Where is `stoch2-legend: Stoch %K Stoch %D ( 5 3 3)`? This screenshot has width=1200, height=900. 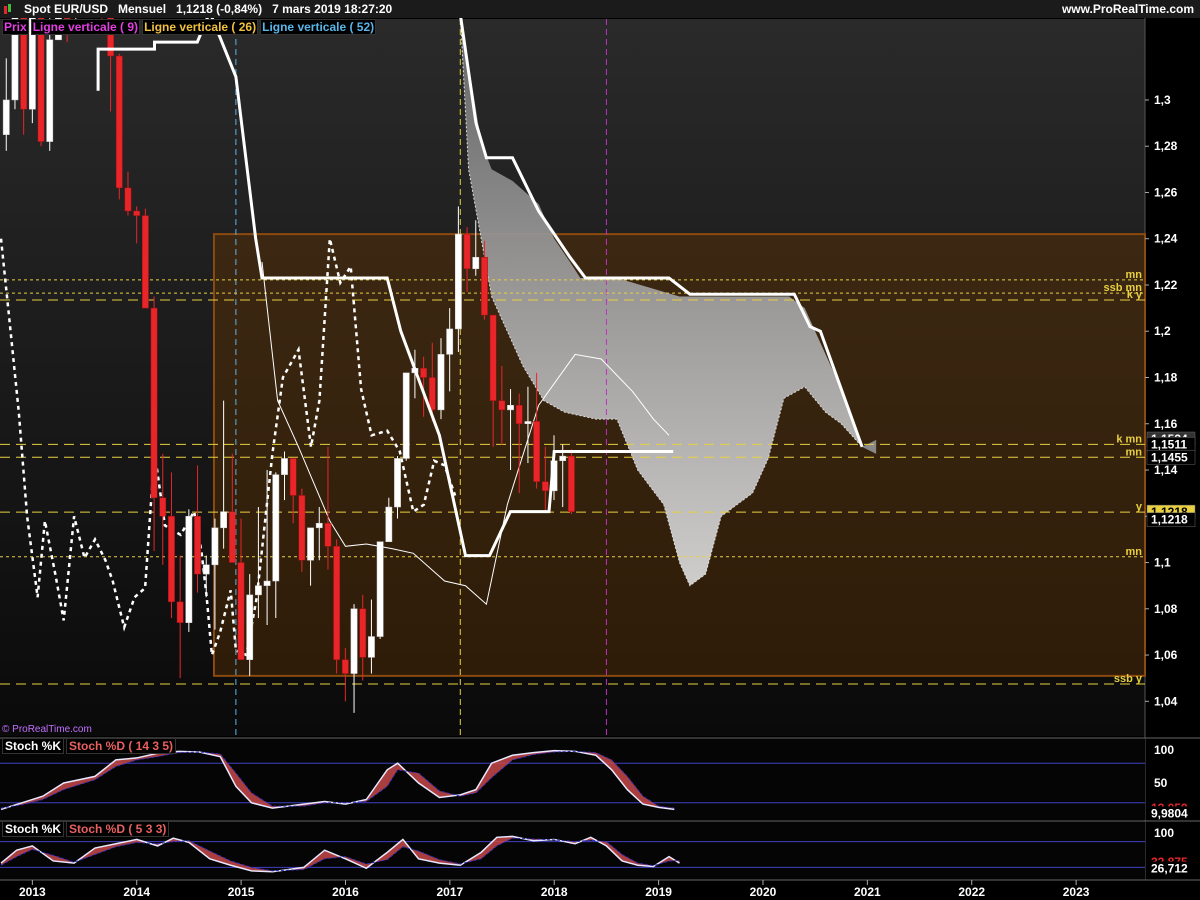
stoch2-legend: Stoch %K Stoch %D ( 5 3 3) is located at coordinates (86, 829).